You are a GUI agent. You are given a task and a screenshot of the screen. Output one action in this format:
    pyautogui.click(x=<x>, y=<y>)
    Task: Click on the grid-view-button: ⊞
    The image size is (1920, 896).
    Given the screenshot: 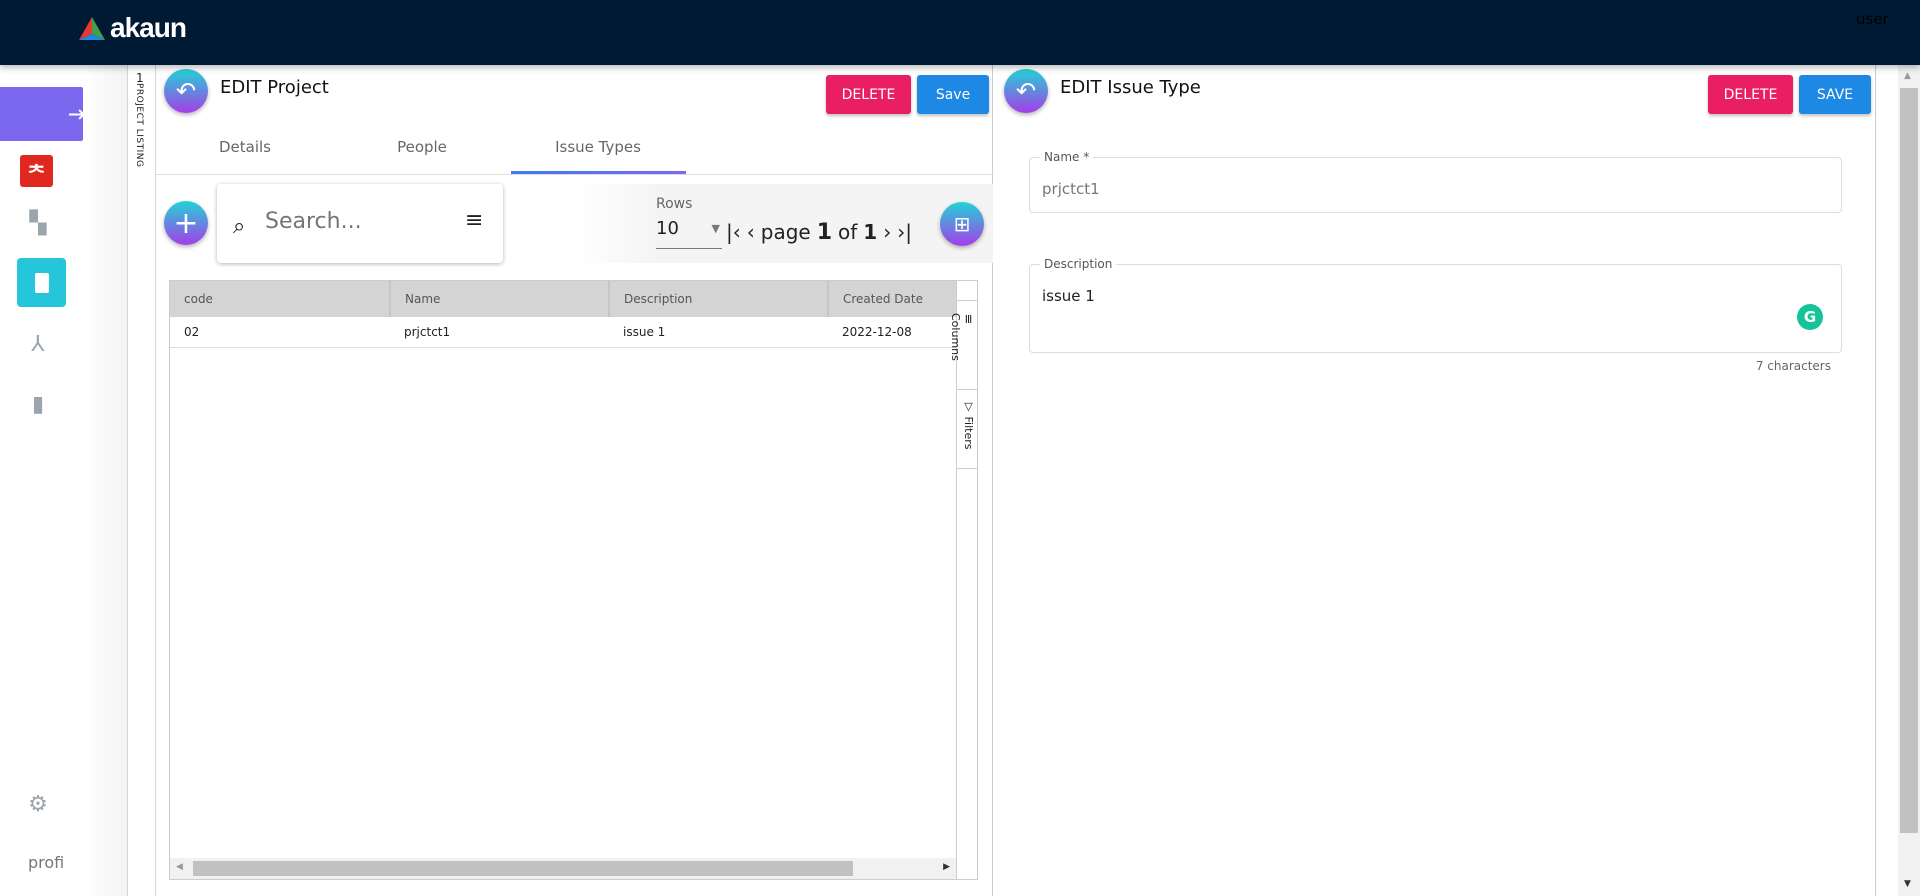 What is the action you would take?
    pyautogui.click(x=962, y=224)
    